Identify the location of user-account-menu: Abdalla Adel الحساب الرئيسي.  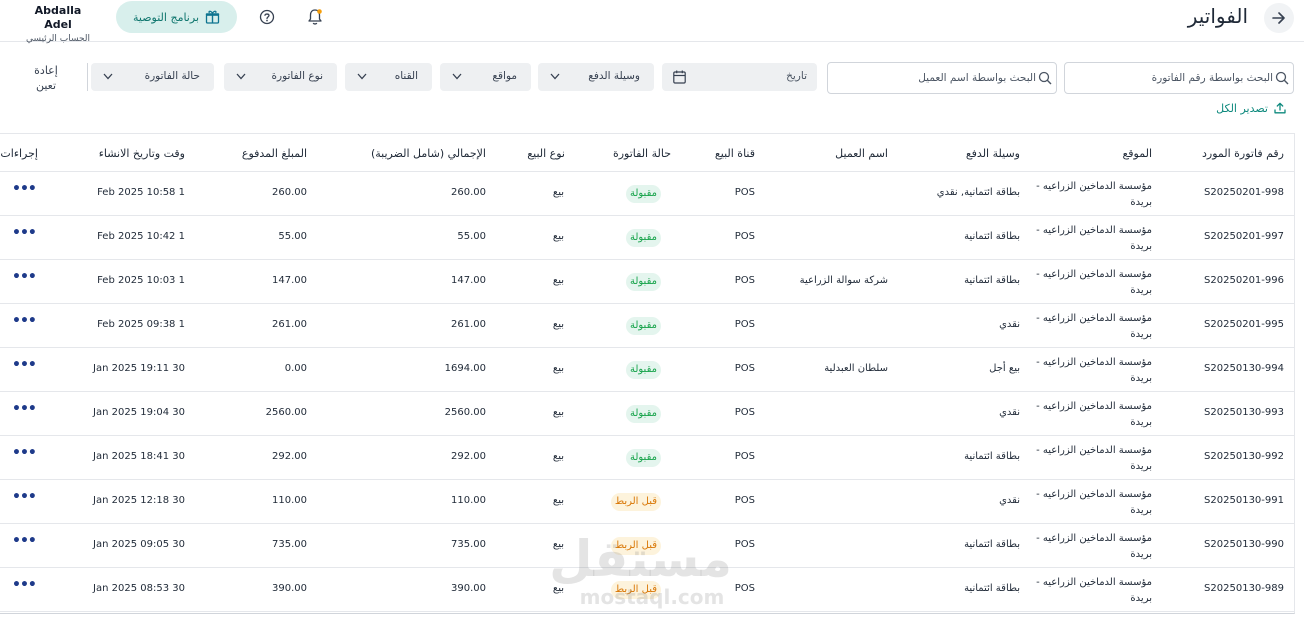
(58, 25).